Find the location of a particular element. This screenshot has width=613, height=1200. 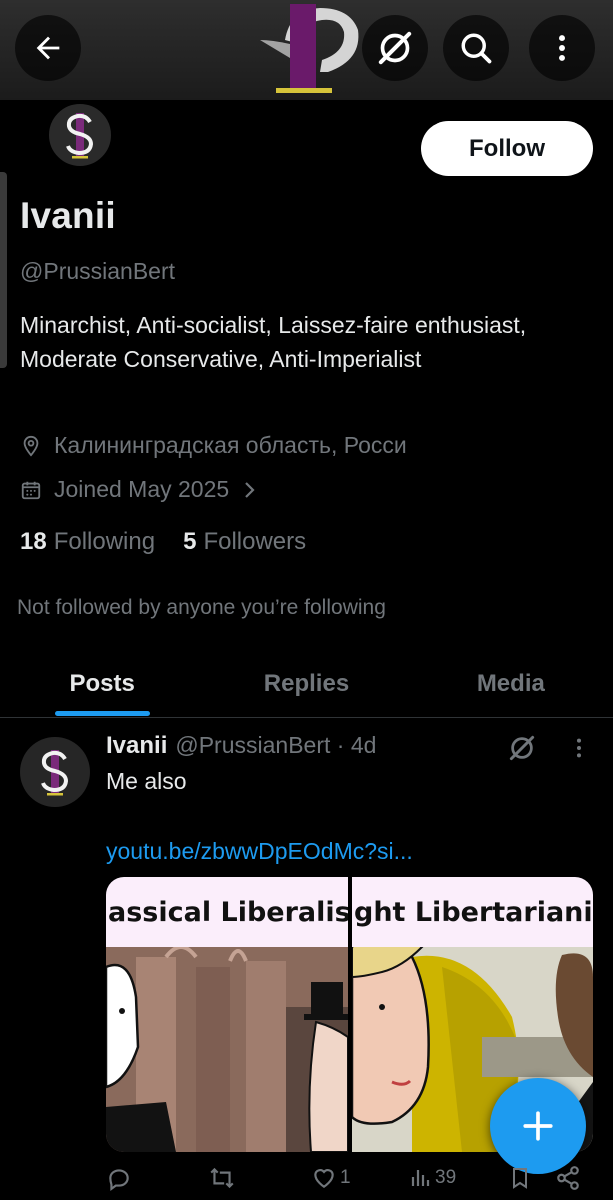

repost-button is located at coordinates (223, 1178).